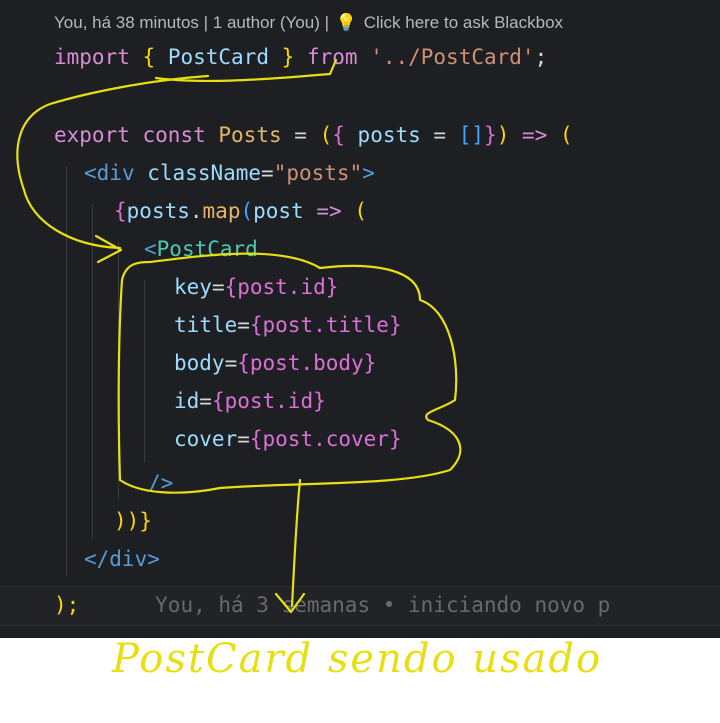  I want to click on code-line-12: />, so click(160, 483).